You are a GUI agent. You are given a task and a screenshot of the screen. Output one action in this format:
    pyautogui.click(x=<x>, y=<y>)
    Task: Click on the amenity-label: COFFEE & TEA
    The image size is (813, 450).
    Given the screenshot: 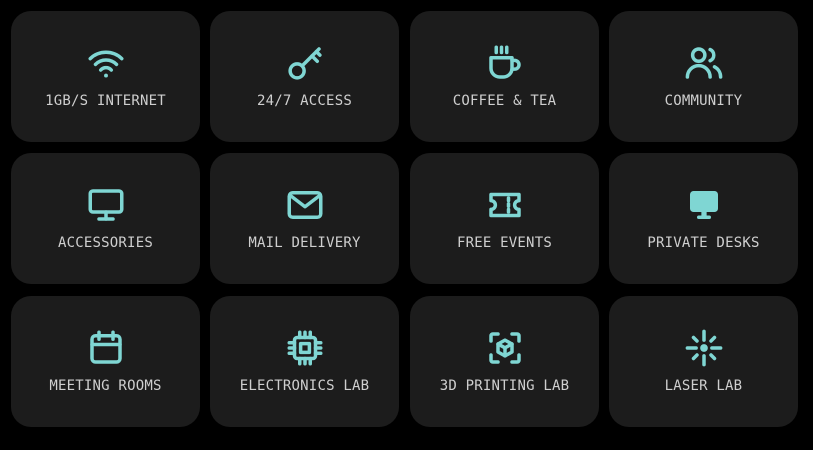 What is the action you would take?
    pyautogui.click(x=504, y=101)
    